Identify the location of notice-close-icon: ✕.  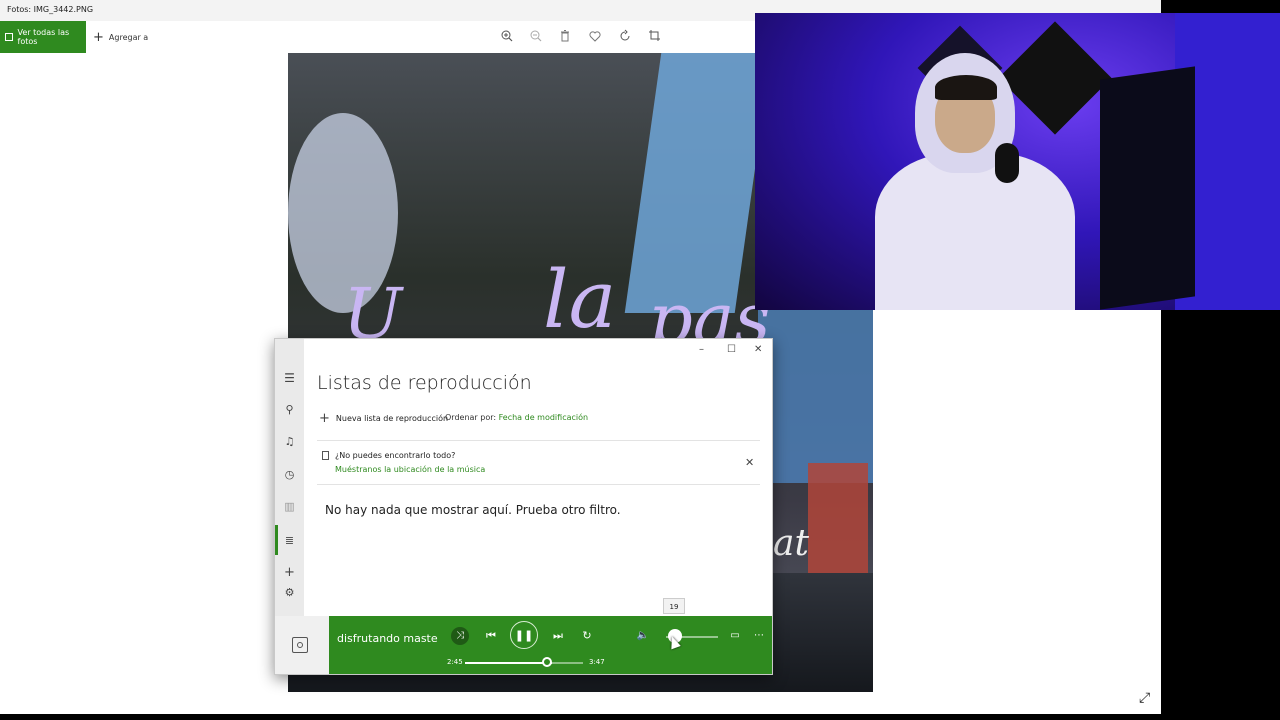
(749, 462).